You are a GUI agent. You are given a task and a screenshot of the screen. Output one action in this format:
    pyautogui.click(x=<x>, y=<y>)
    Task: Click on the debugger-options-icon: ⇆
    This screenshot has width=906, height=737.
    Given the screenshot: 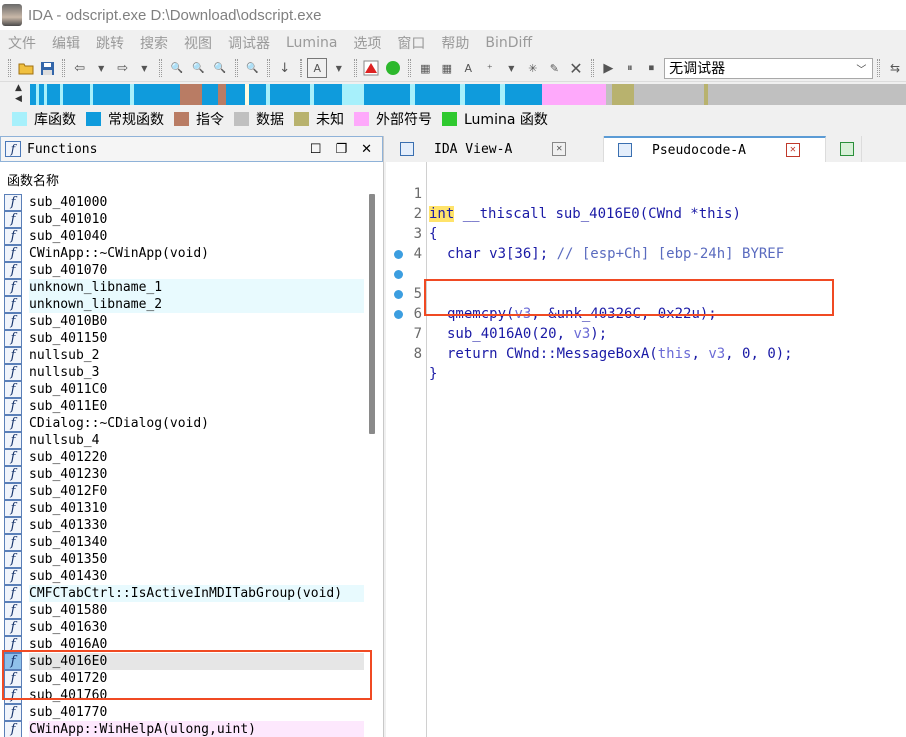 What is the action you would take?
    pyautogui.click(x=895, y=68)
    